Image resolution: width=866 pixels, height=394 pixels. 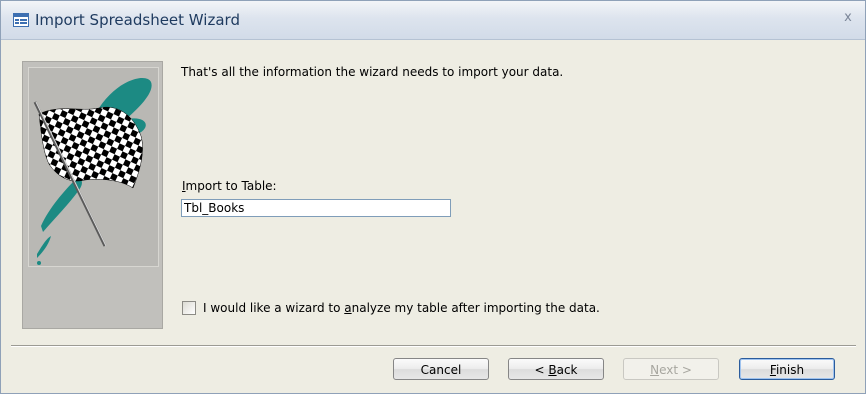 I want to click on import-label-rest: mport to Table:, so click(x=231, y=186).